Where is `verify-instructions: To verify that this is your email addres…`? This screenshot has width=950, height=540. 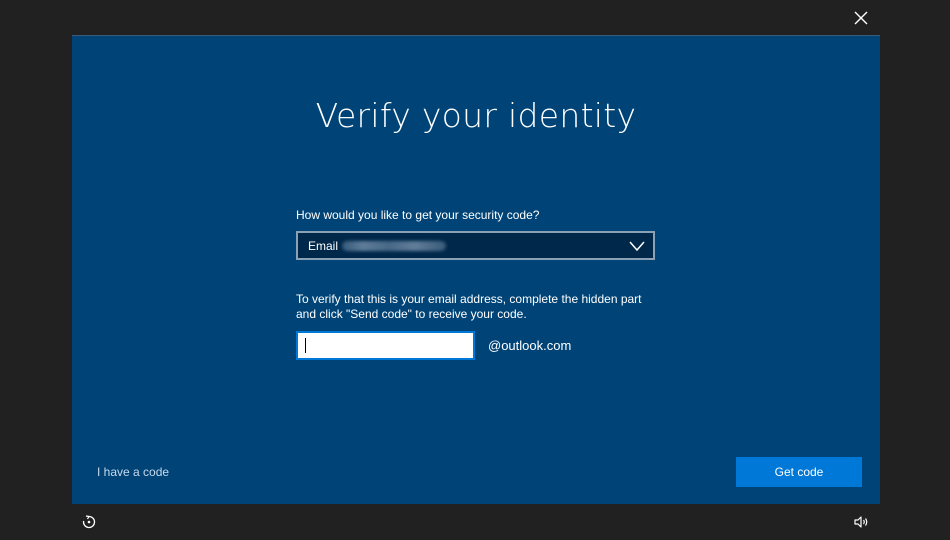 verify-instructions: To verify that this is your email addres… is located at coordinates (469, 306).